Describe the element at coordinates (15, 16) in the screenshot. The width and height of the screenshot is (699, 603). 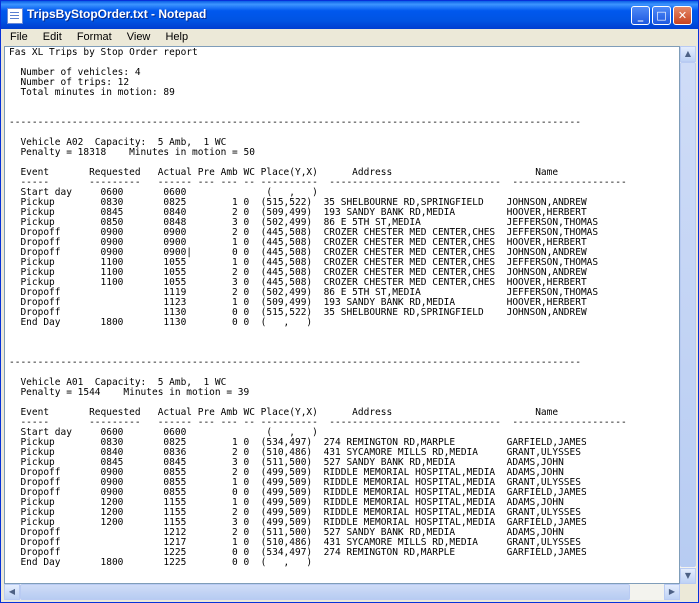
I see `notepad-app-icon` at that location.